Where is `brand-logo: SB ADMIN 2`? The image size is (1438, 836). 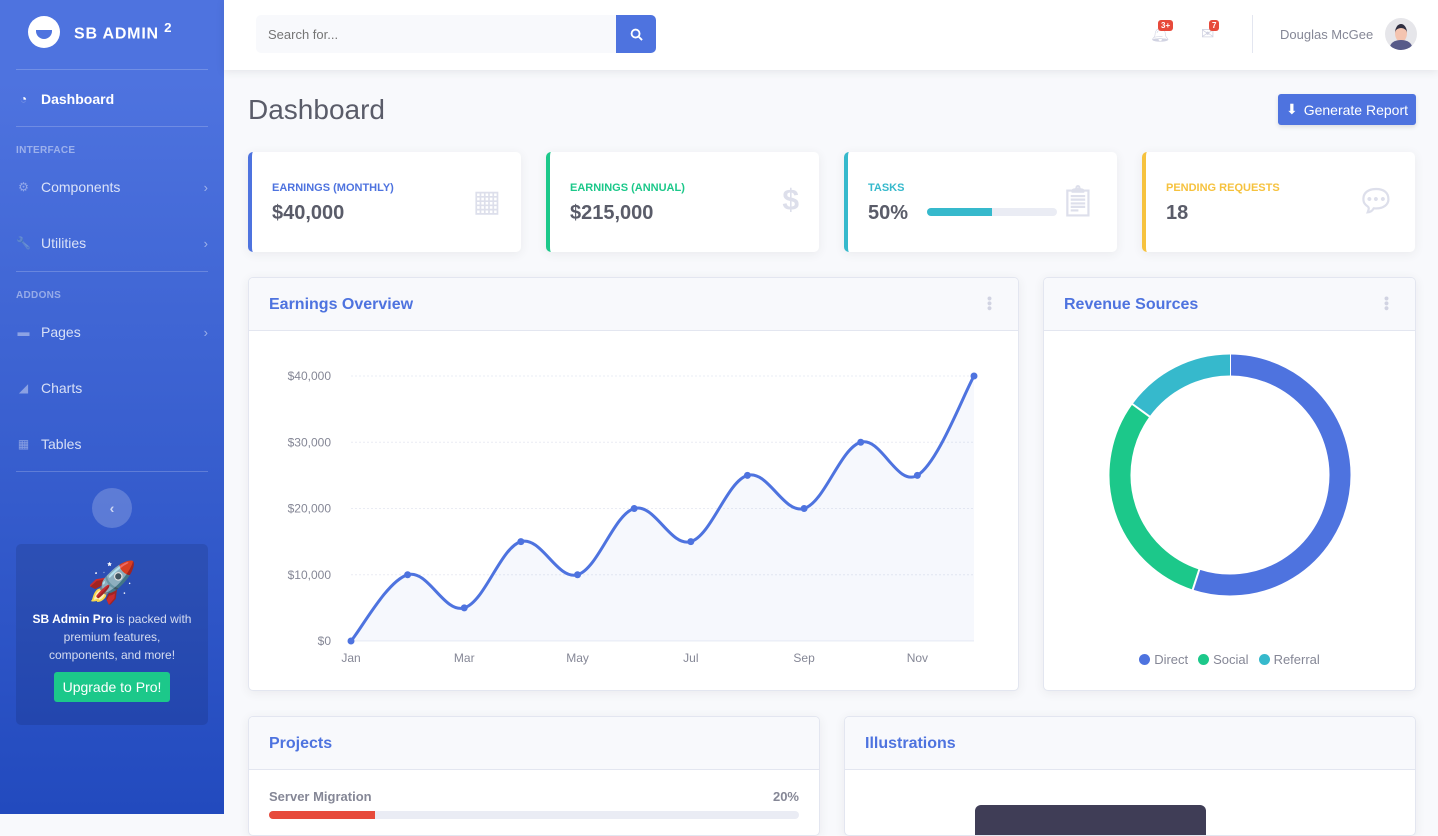
brand-logo: SB ADMIN 2 is located at coordinates (100, 32).